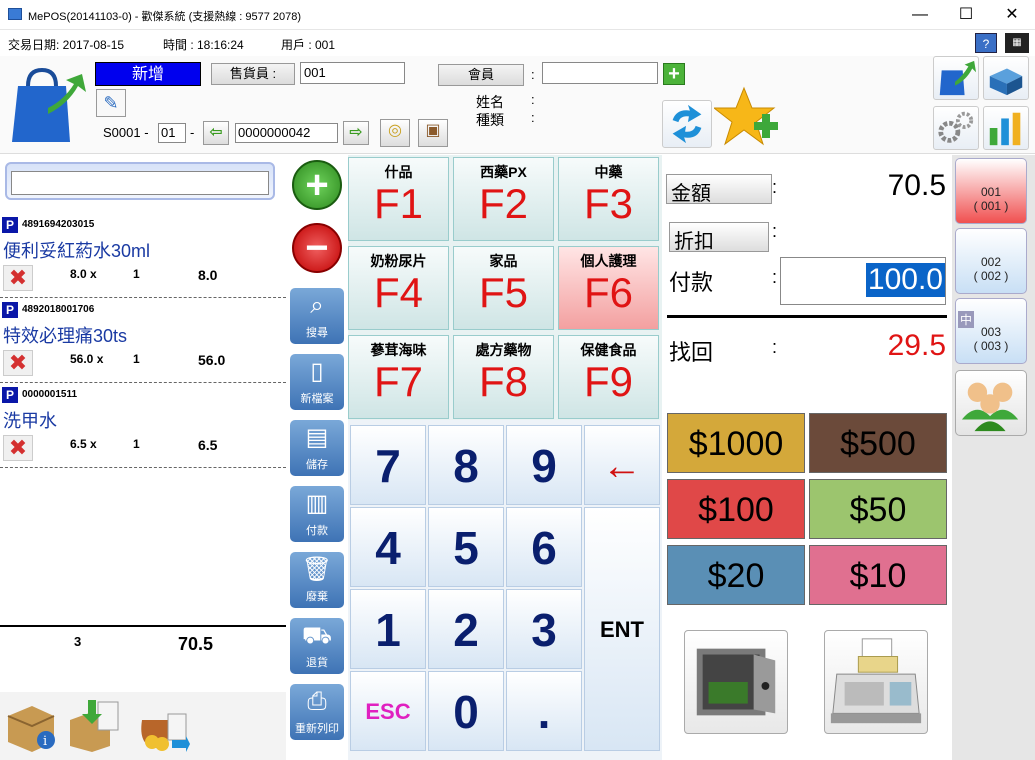 The height and width of the screenshot is (760, 1035). Describe the element at coordinates (388, 465) in the screenshot. I see `key-7: 7` at that location.